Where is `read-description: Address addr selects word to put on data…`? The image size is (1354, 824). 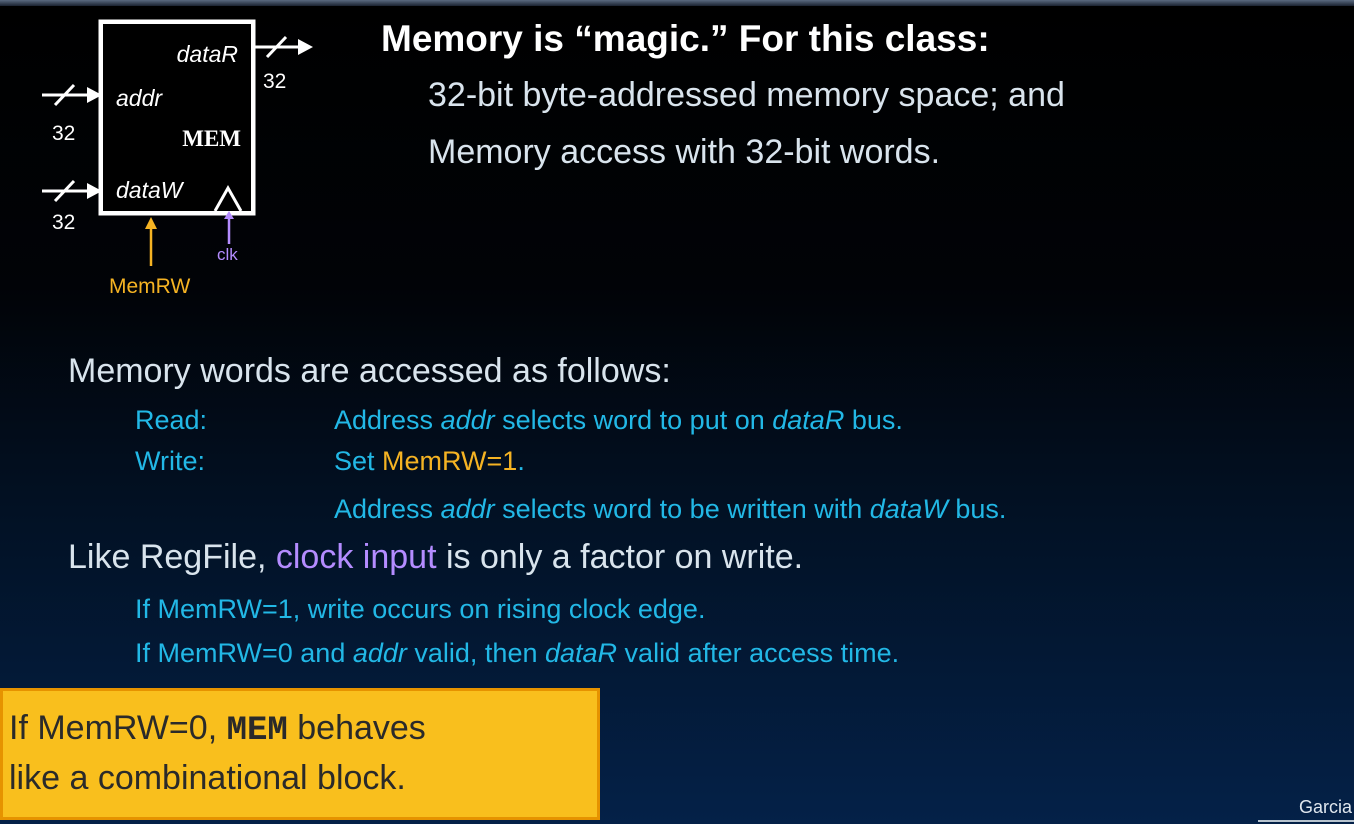
read-description: Address addr selects word to put on data… is located at coordinates (618, 420).